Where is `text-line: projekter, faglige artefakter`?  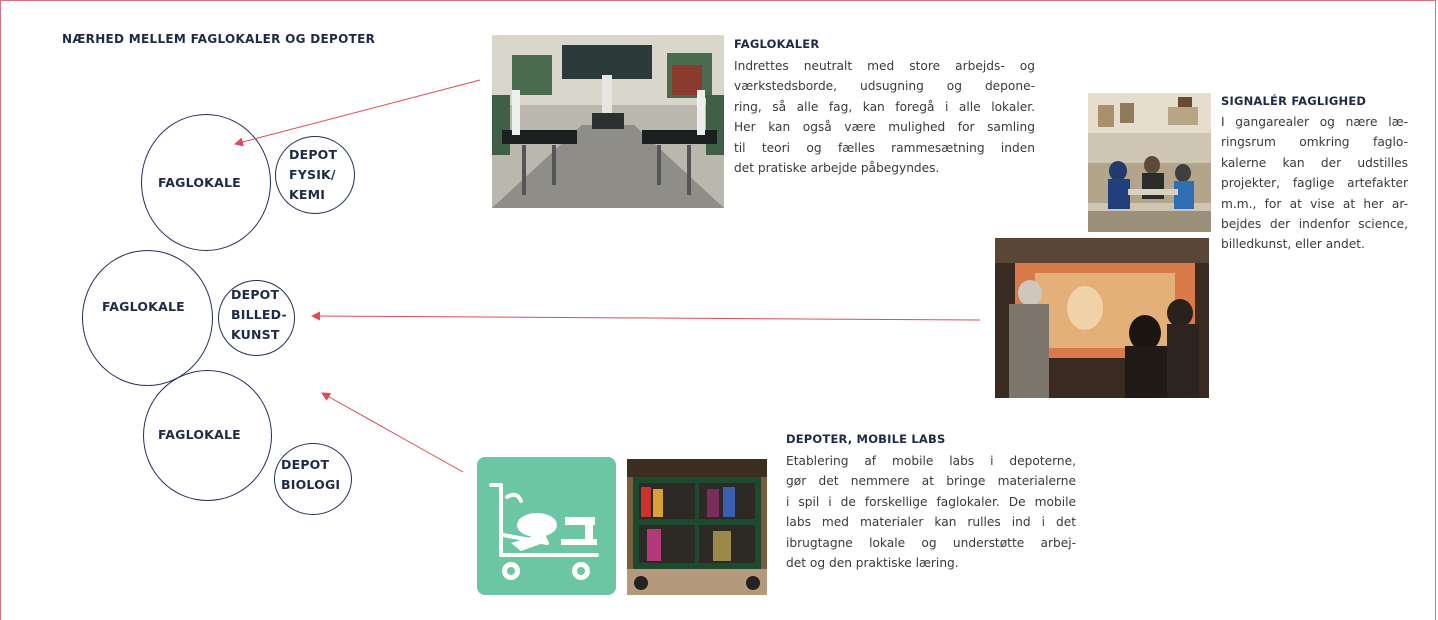
text-line: projekter, faglige artefakter is located at coordinates (1314, 183).